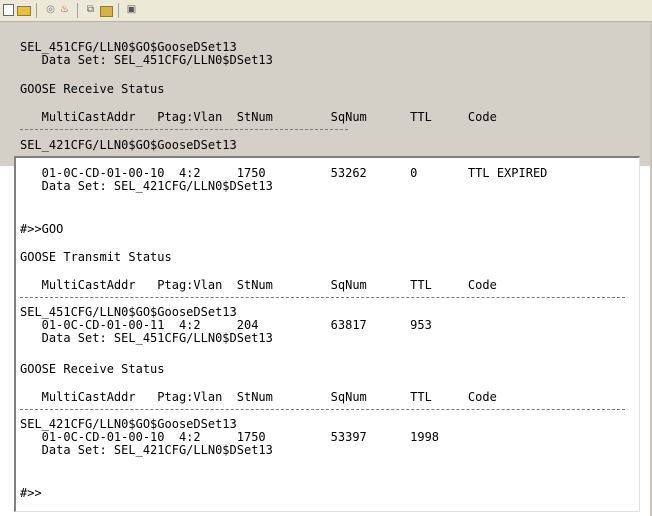 This screenshot has height=516, width=652. Describe the element at coordinates (128, 312) in the screenshot. I see `device-label: SEL_451CFG/LLN0$GO$GooseDSet13` at that location.